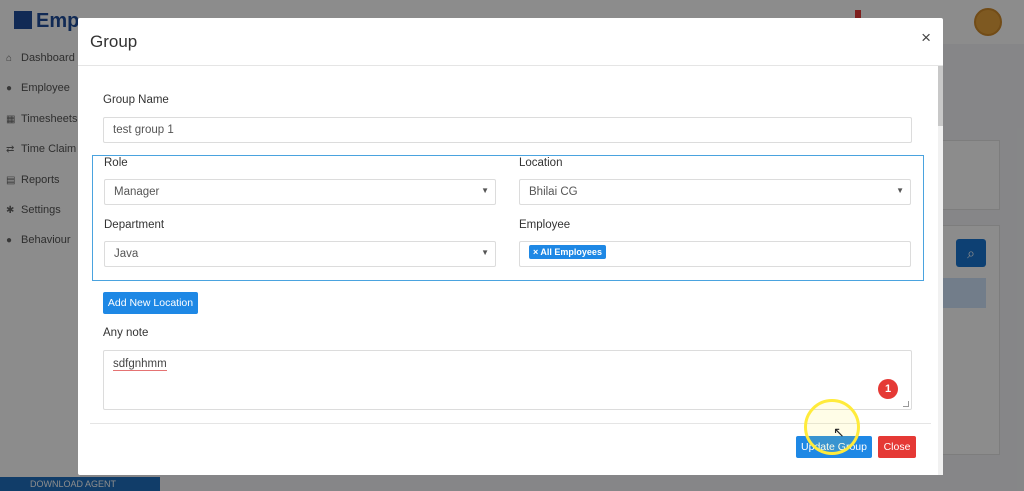 This screenshot has height=491, width=1024. What do you see at coordinates (140, 364) in the screenshot?
I see `note-text: sdfgnhmm` at bounding box center [140, 364].